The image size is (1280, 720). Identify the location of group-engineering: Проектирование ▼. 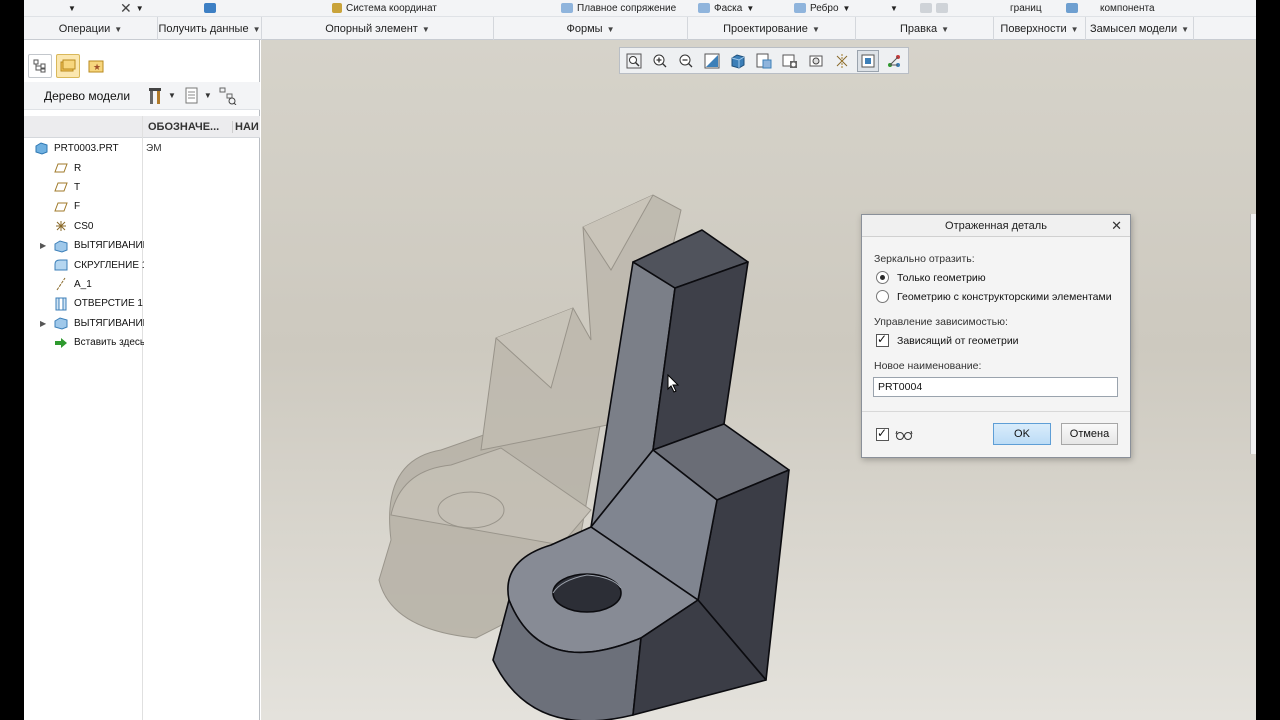
(772, 29).